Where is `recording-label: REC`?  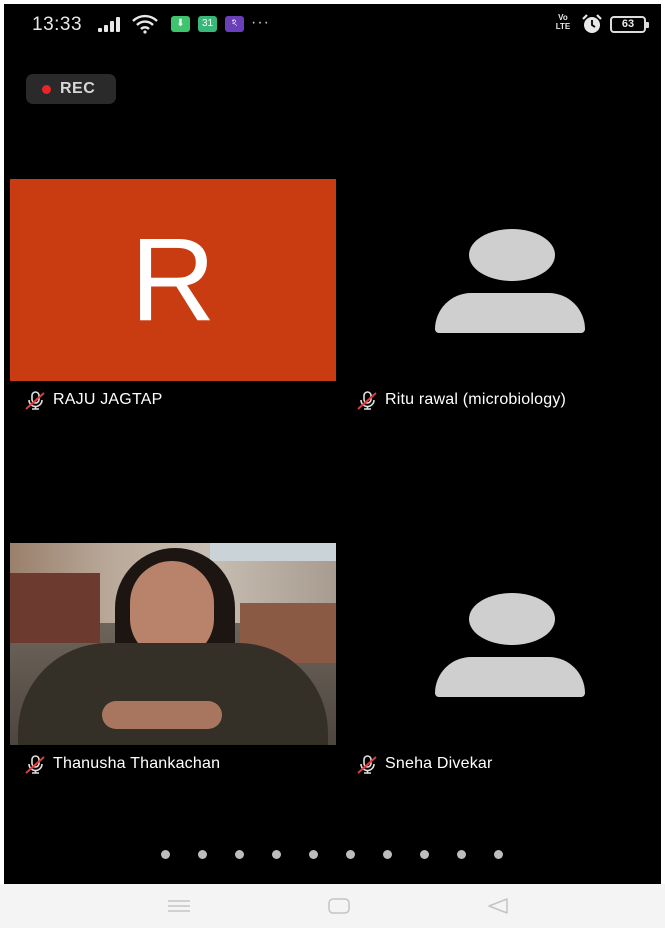
recording-label: REC is located at coordinates (78, 88).